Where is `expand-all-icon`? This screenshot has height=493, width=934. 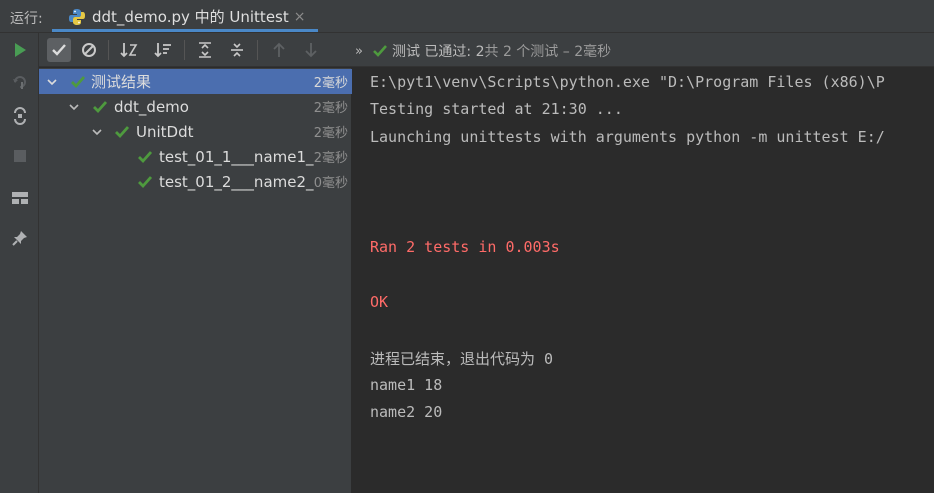
expand-all-icon is located at coordinates (205, 50).